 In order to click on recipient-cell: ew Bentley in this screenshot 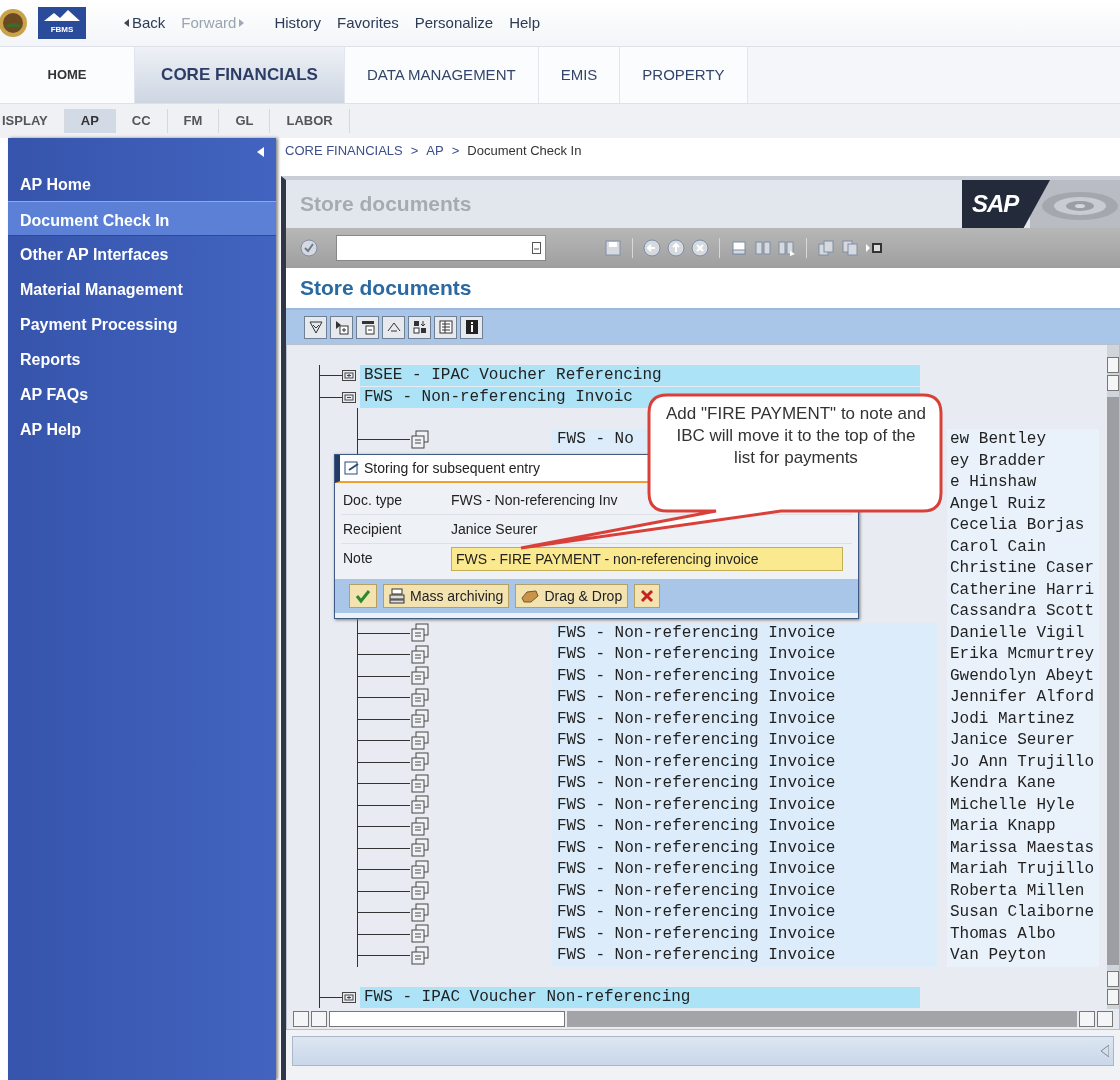, I will do `click(1023, 440)`.